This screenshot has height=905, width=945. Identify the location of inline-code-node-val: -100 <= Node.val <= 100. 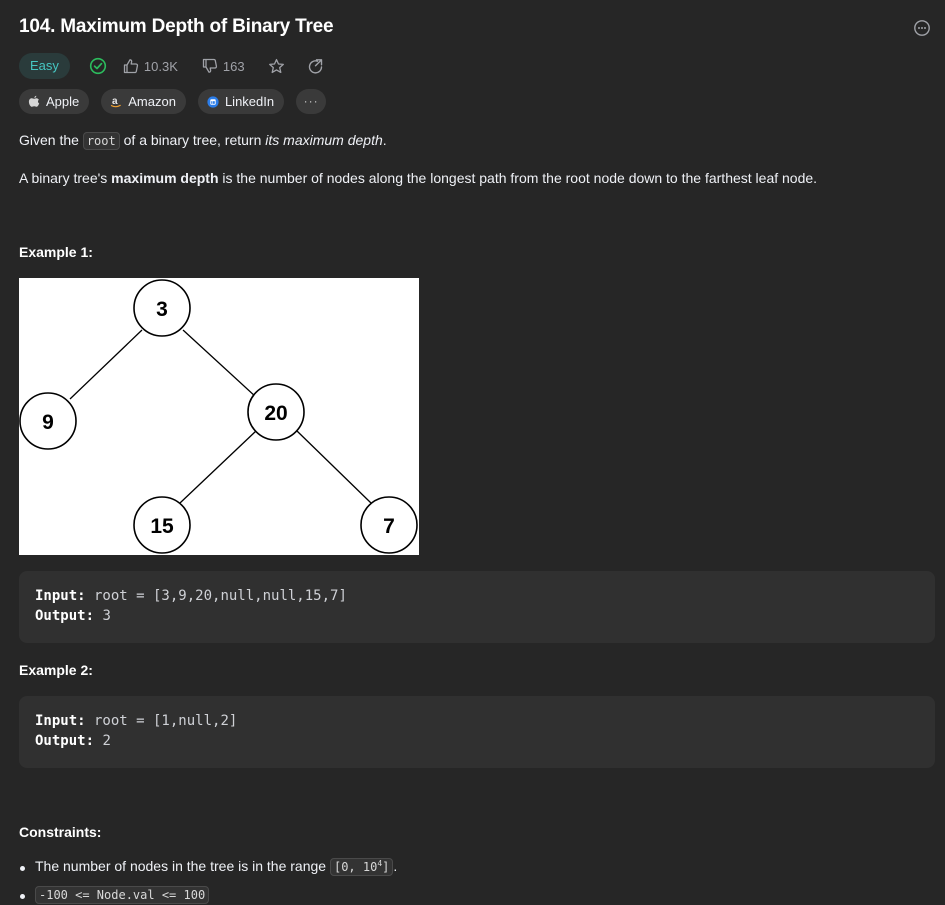
(122, 895).